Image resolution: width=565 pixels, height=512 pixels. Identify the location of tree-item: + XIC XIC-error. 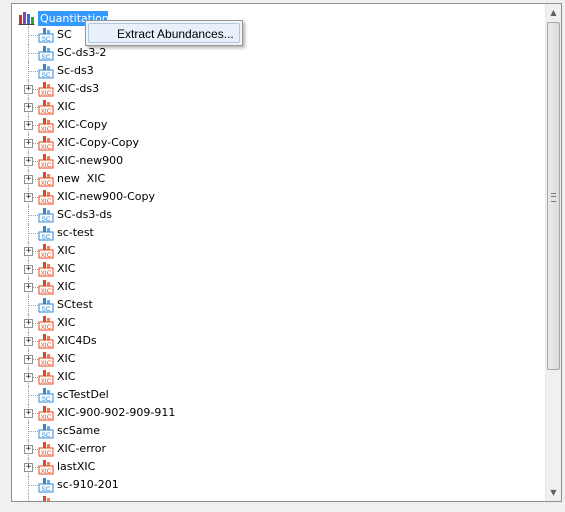
(279, 449).